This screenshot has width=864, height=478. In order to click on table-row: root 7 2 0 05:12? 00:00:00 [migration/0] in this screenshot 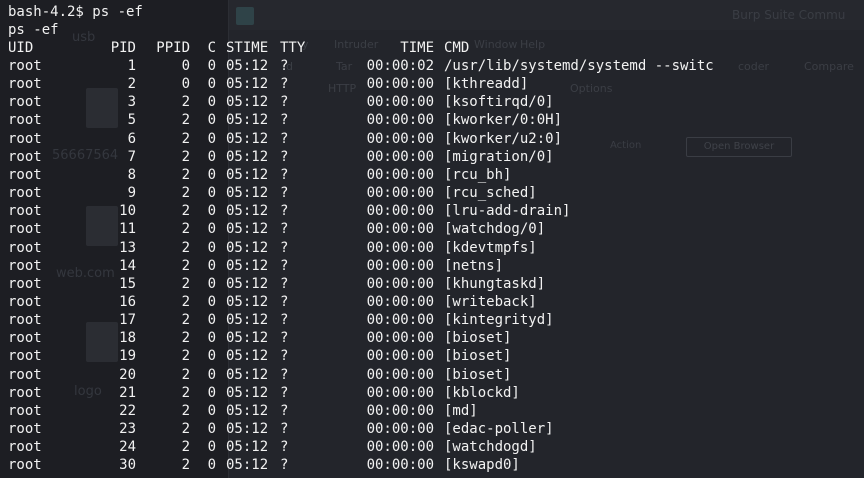, I will do `click(432, 157)`.